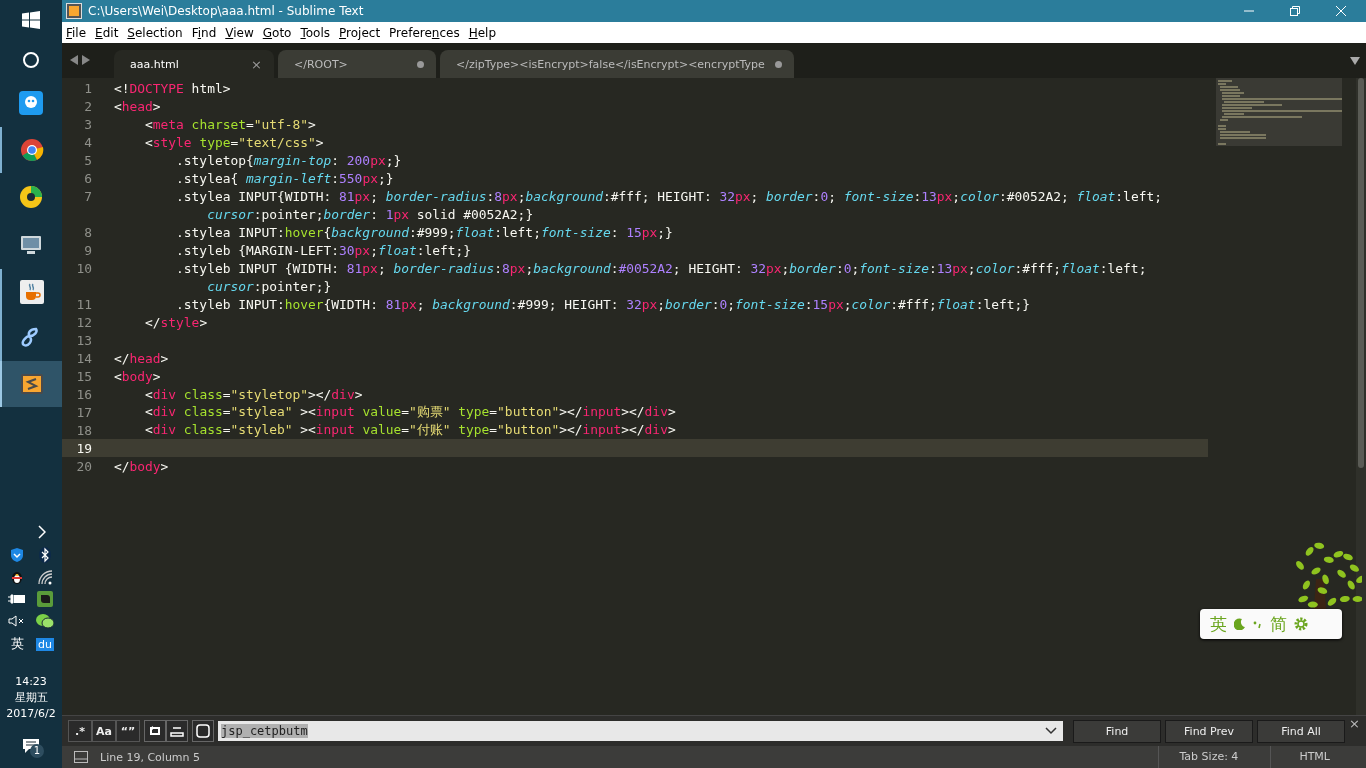 The height and width of the screenshot is (768, 1366). What do you see at coordinates (84, 304) in the screenshot?
I see `line-number: 11` at bounding box center [84, 304].